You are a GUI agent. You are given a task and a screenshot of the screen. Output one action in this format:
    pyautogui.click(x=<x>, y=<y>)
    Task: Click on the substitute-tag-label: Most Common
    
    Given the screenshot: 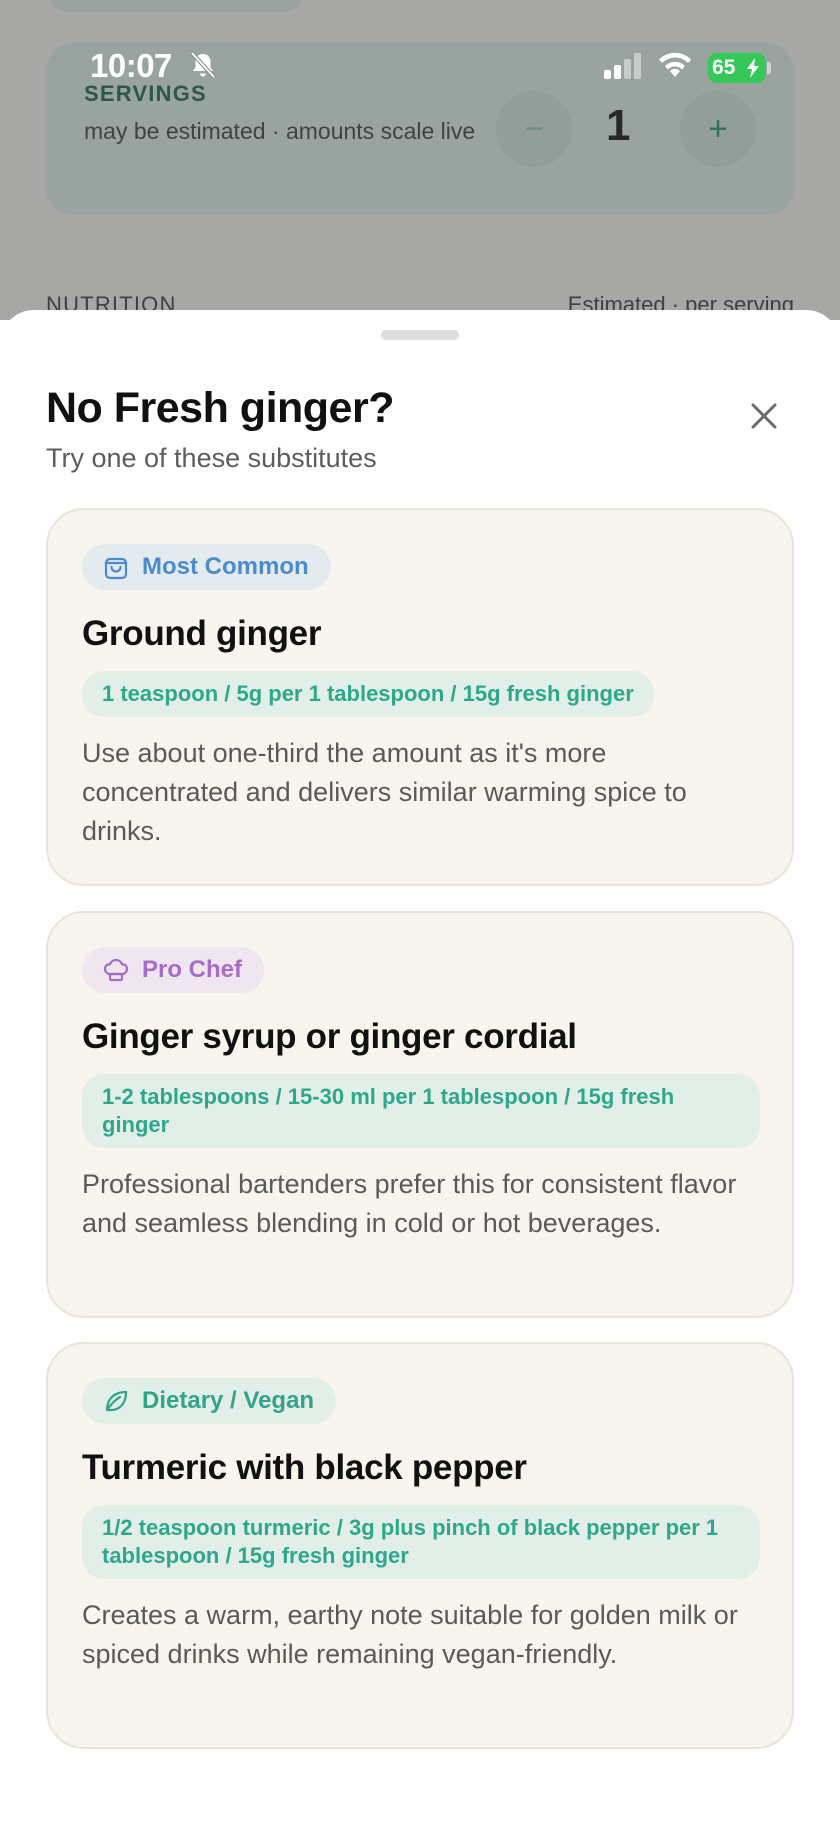 What is the action you would take?
    pyautogui.click(x=225, y=566)
    